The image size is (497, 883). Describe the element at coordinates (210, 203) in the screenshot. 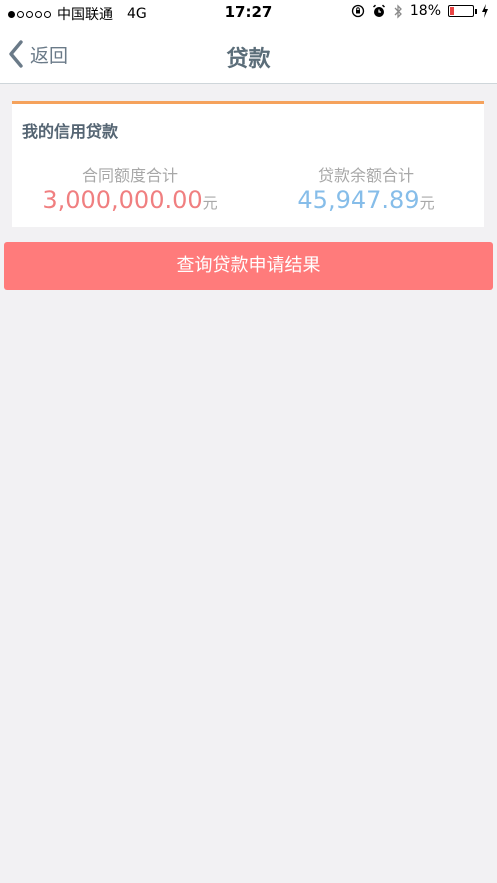

I see `contract-total-unit: 元` at that location.